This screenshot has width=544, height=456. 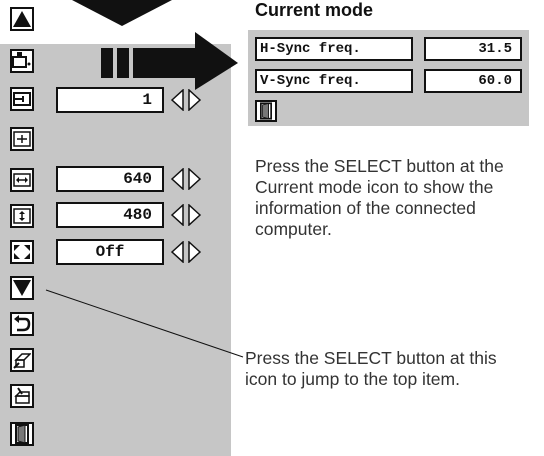 I want to click on up-arrow-icon, so click(x=22, y=19).